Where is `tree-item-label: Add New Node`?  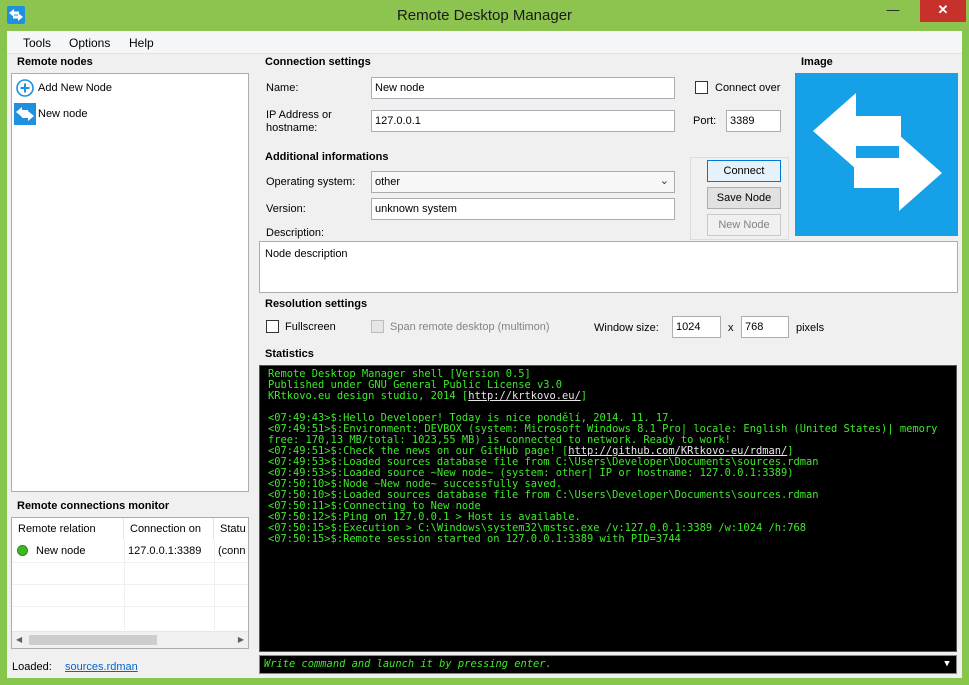
tree-item-label: Add New Node is located at coordinates (75, 88).